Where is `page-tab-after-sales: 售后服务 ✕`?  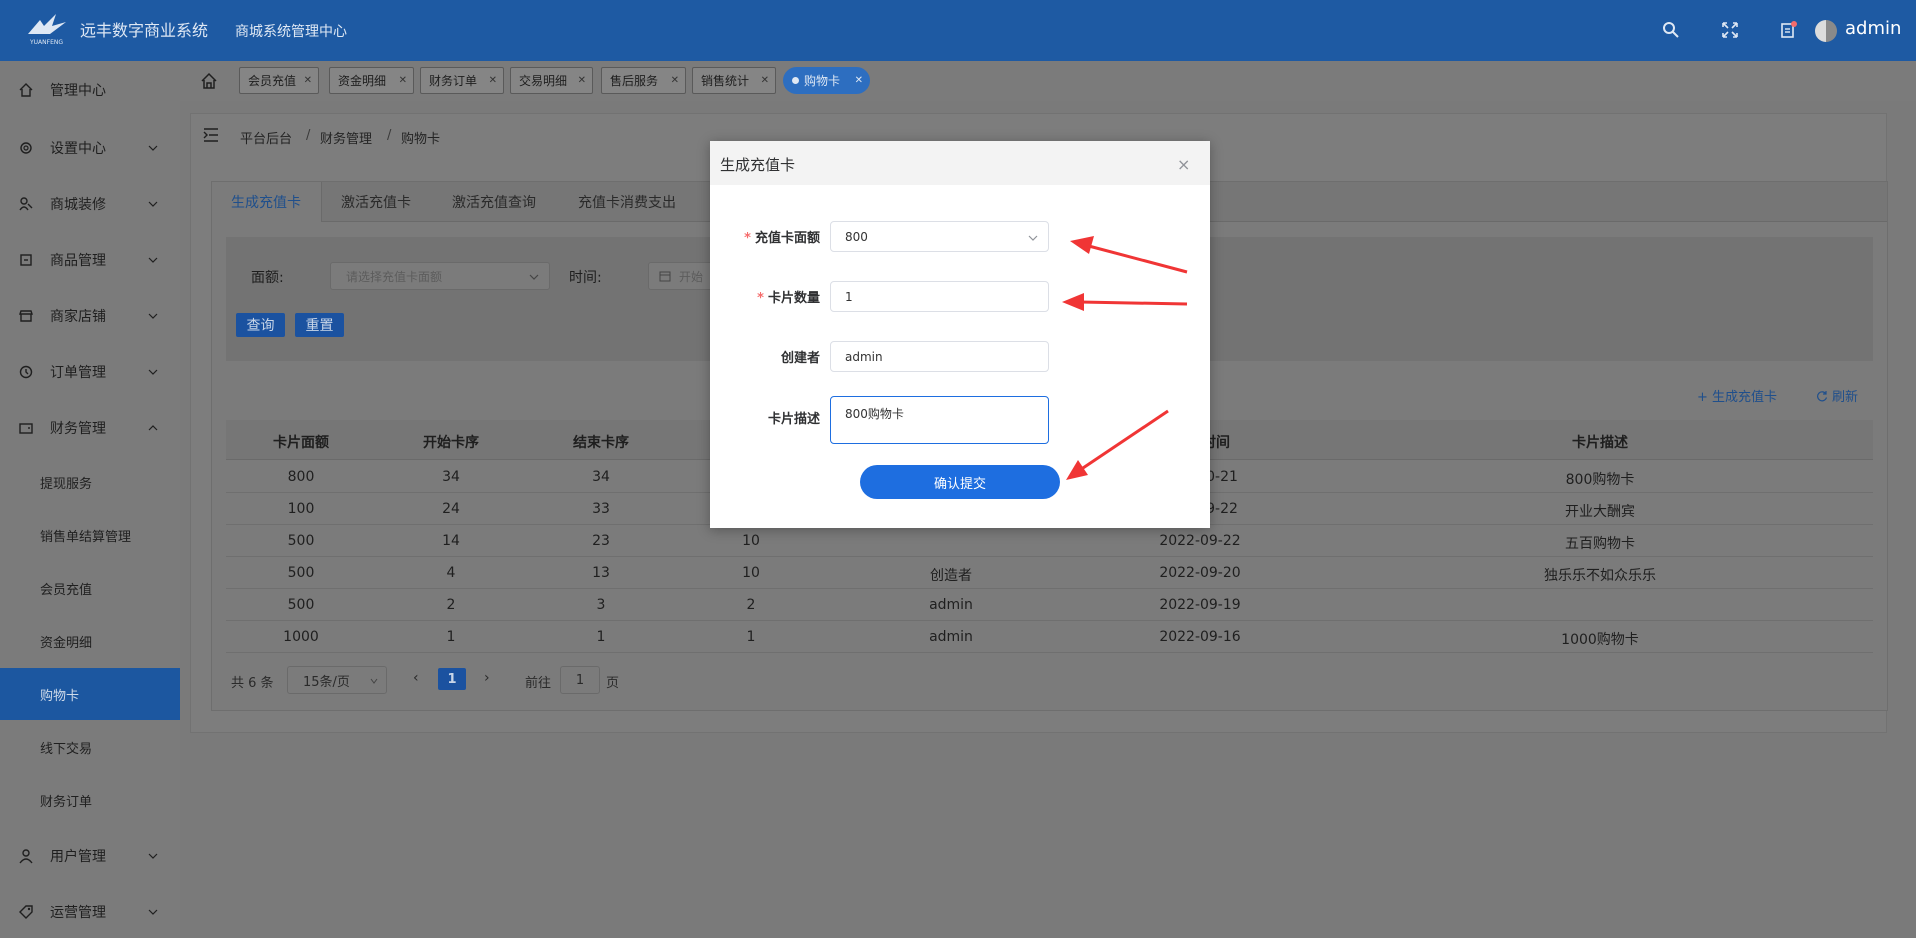
page-tab-after-sales: 售后服务 ✕ is located at coordinates (643, 80).